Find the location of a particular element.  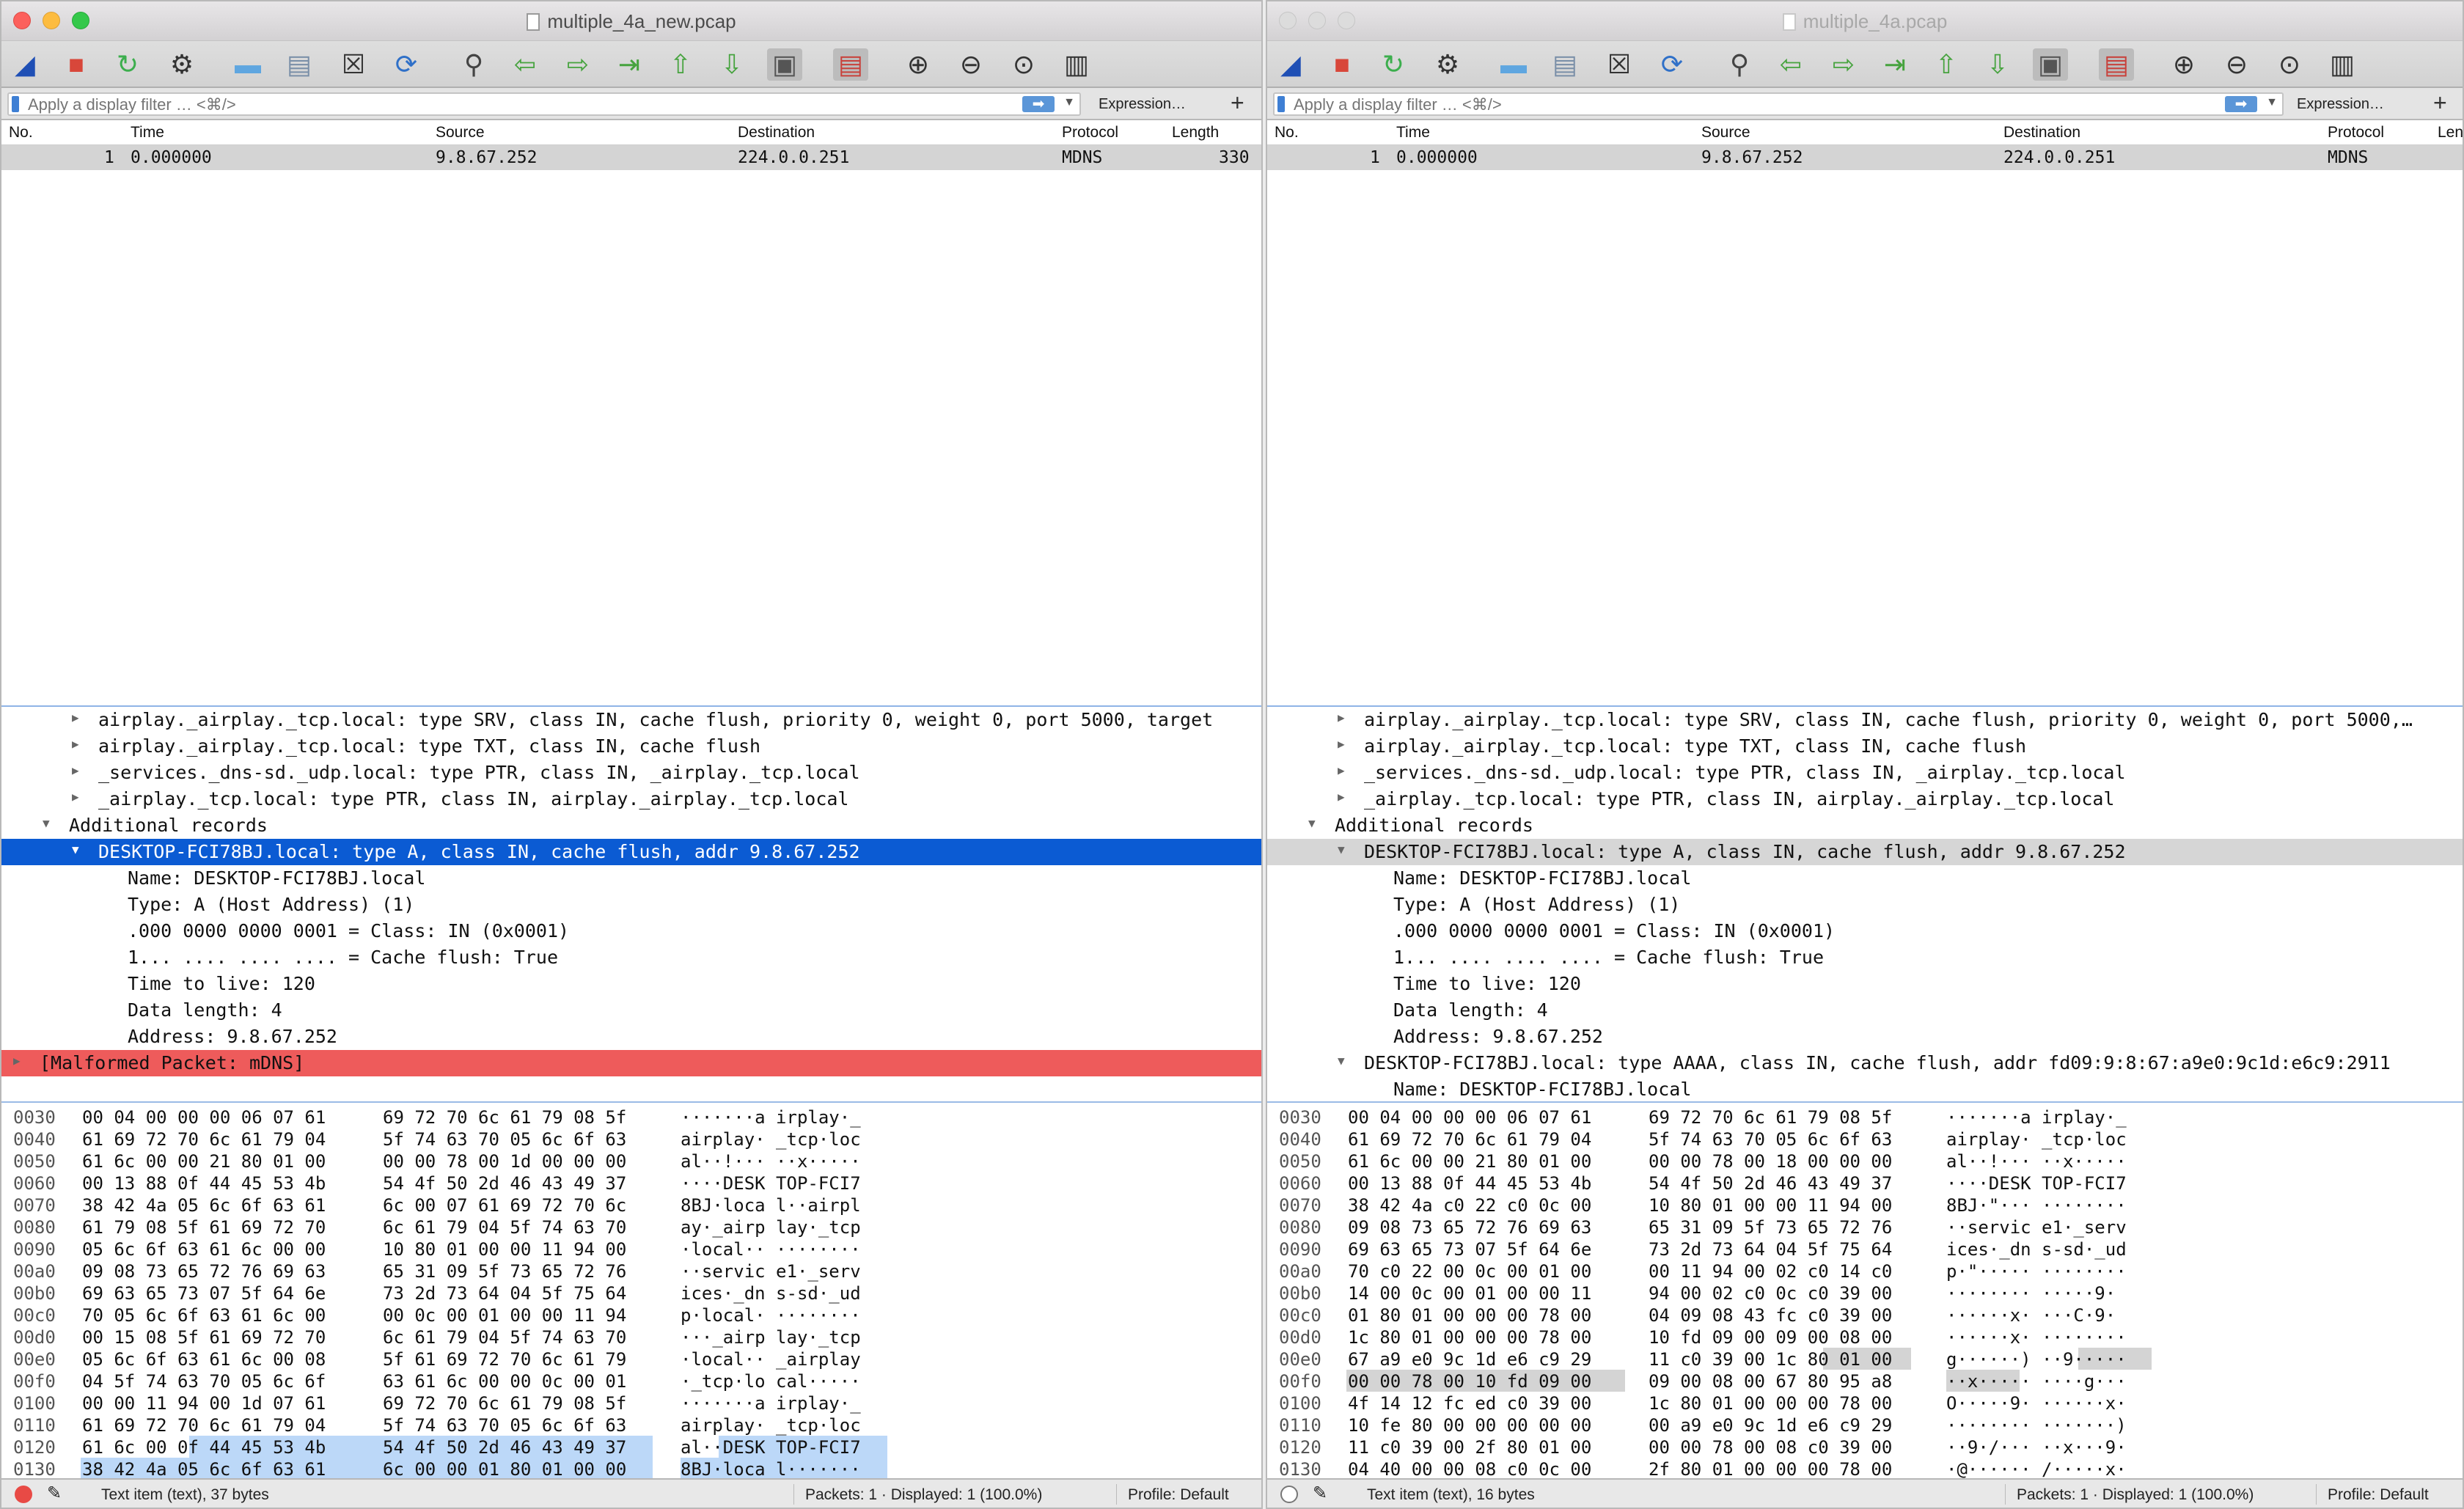

save-file-icon: ▤ is located at coordinates (299, 64).